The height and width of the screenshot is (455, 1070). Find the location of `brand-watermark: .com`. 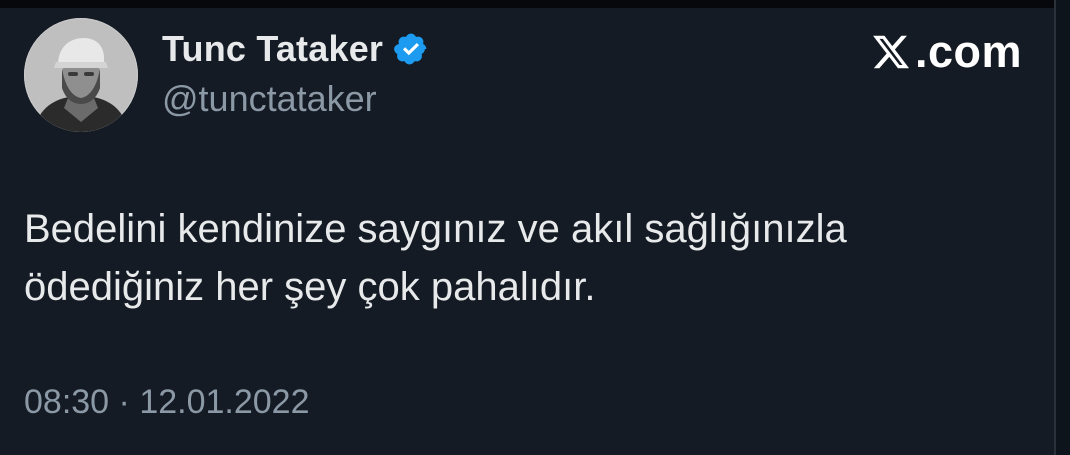

brand-watermark: .com is located at coordinates (946, 52).